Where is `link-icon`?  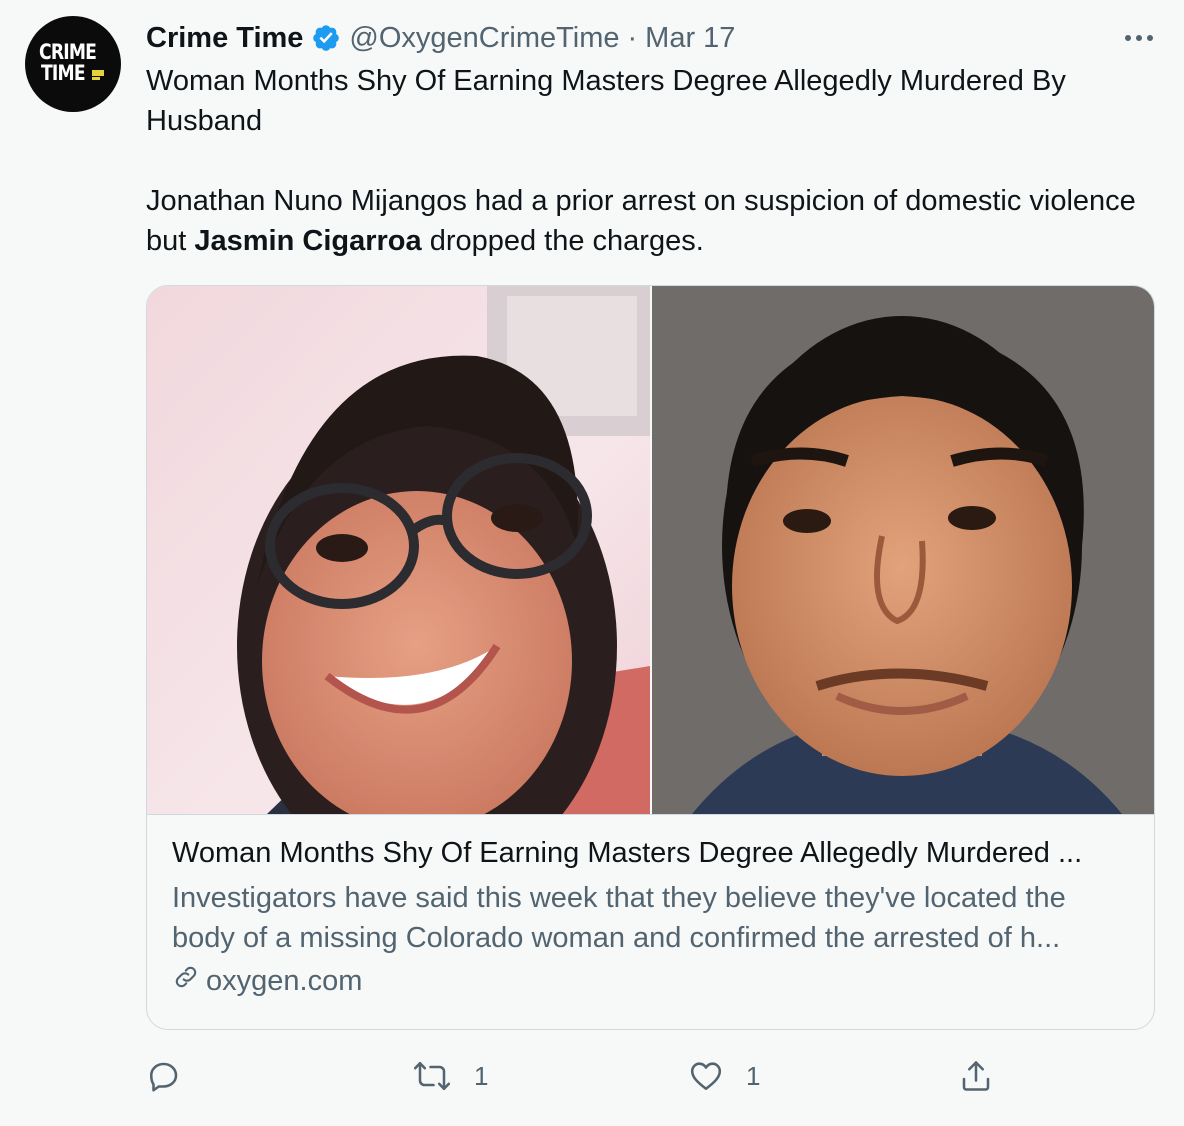
link-icon is located at coordinates (189, 981).